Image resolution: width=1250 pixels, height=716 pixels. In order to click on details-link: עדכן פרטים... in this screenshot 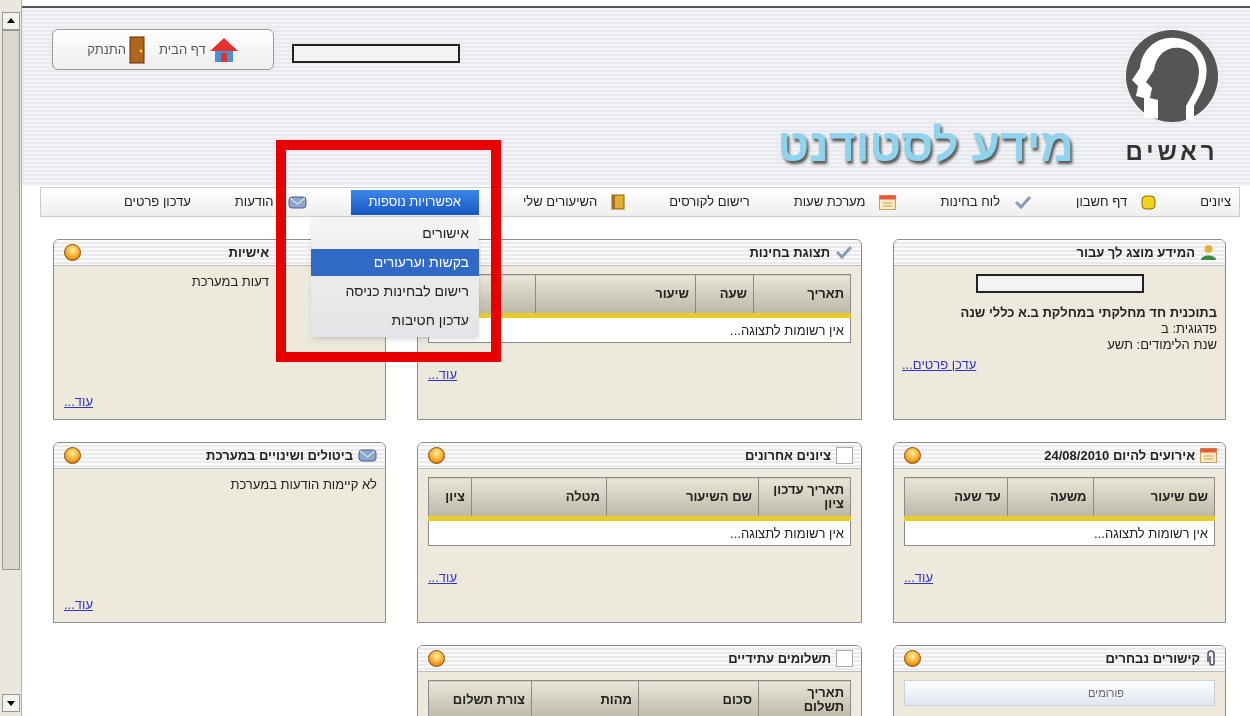, I will do `click(939, 365)`.